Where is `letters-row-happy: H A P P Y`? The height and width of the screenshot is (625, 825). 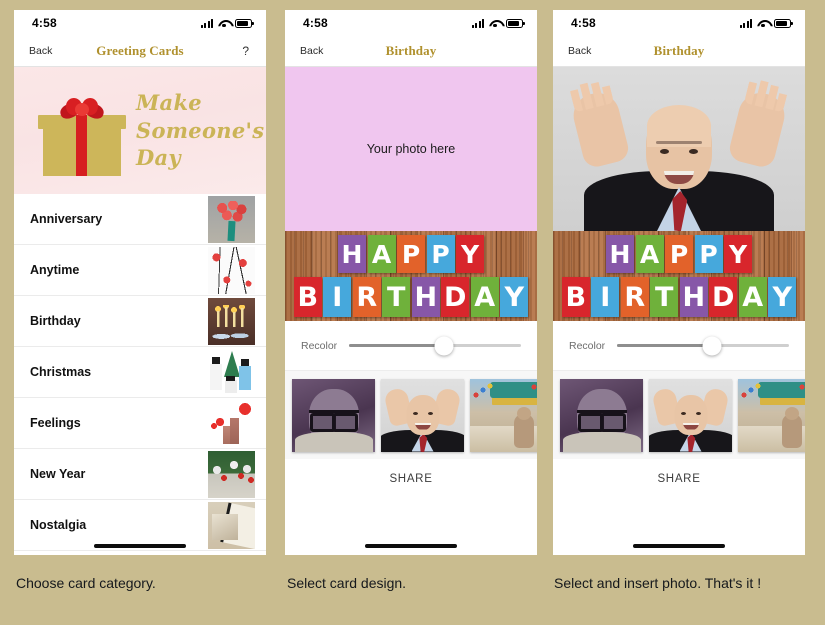 letters-row-happy: H A P P Y is located at coordinates (411, 252).